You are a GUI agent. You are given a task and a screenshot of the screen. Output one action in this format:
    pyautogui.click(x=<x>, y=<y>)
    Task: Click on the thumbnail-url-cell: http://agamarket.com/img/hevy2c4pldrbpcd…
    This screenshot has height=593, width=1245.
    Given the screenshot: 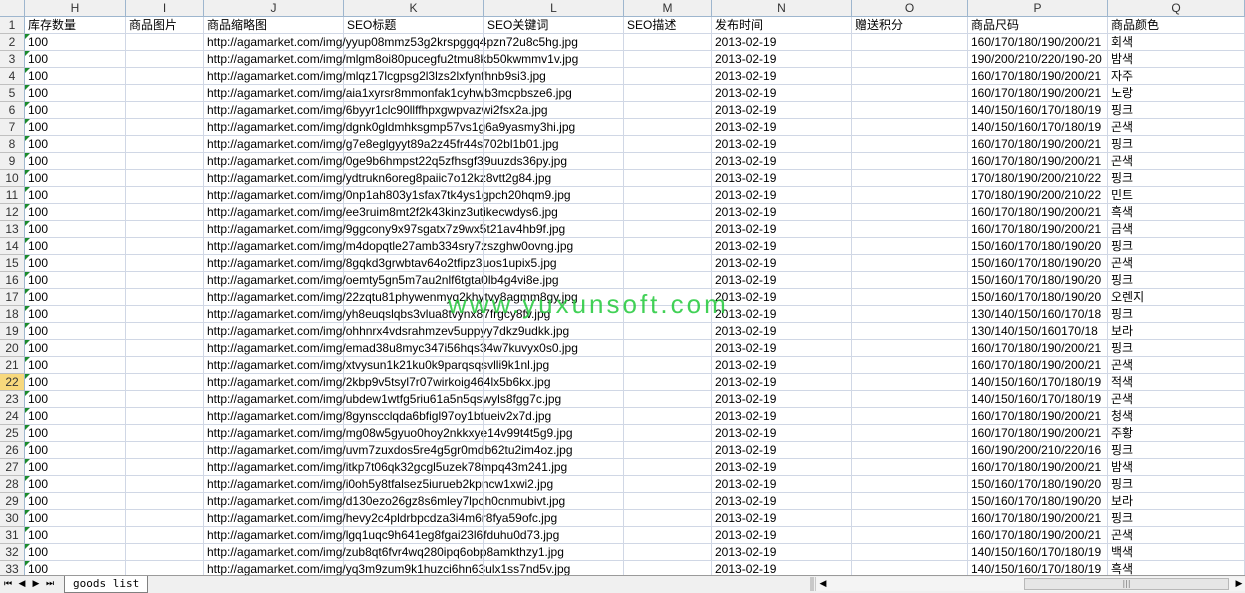 What is the action you would take?
    pyautogui.click(x=380, y=518)
    